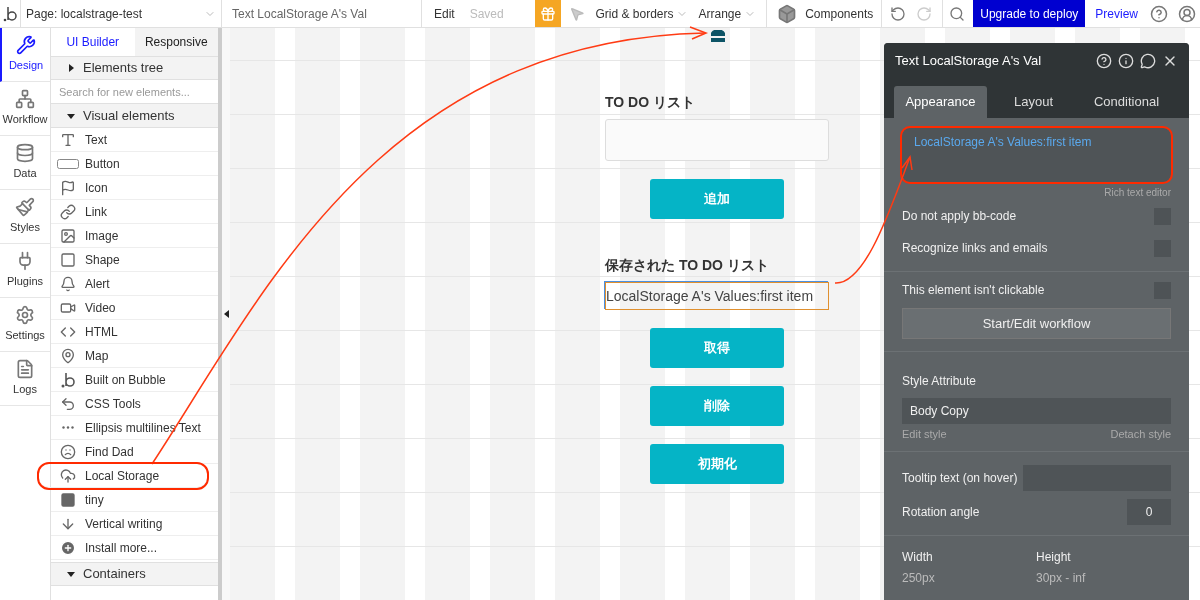 Image resolution: width=1200 pixels, height=600 pixels. What do you see at coordinates (68, 211) in the screenshot?
I see `link-icon` at bounding box center [68, 211].